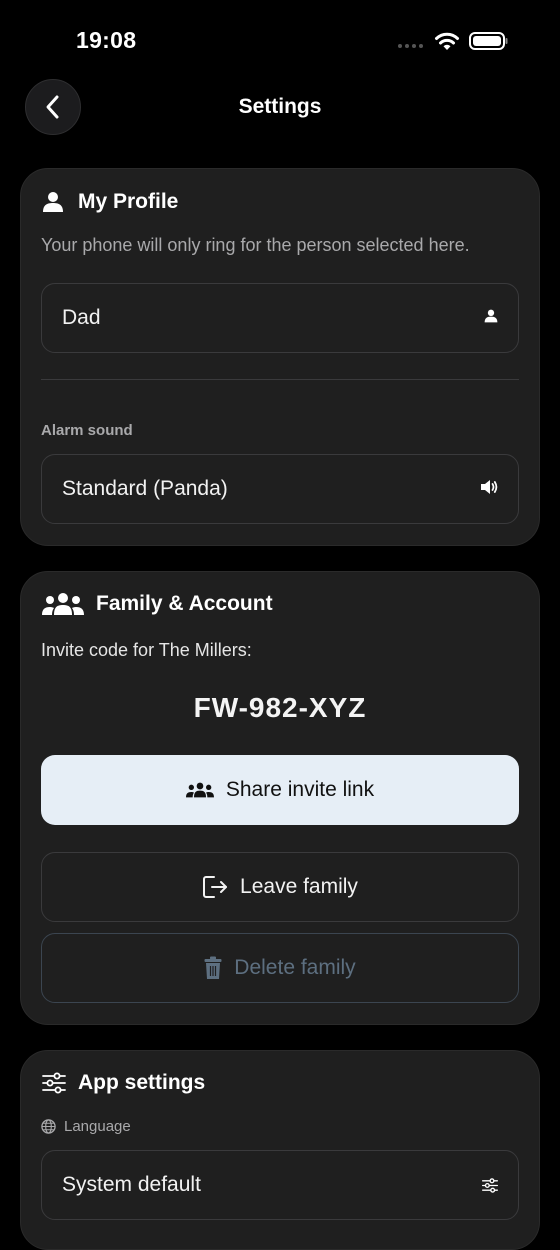 The width and height of the screenshot is (560, 1250). Describe the element at coordinates (280, 707) in the screenshot. I see `invite-code: FW-982-XYZ` at that location.